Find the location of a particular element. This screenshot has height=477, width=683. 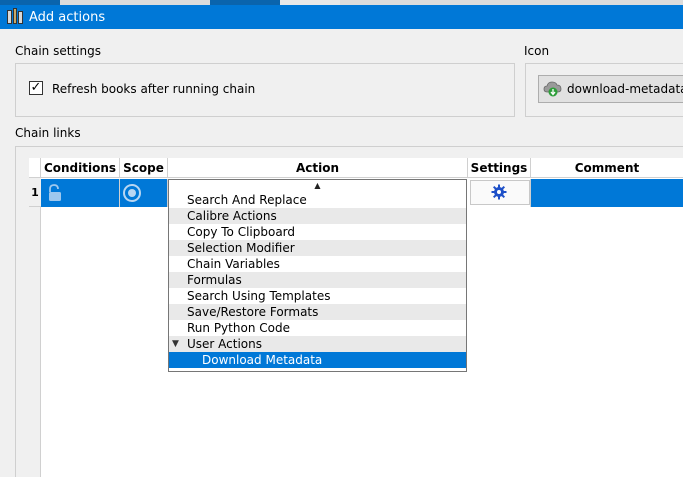

dropdown-item-label: Formulas is located at coordinates (214, 280).